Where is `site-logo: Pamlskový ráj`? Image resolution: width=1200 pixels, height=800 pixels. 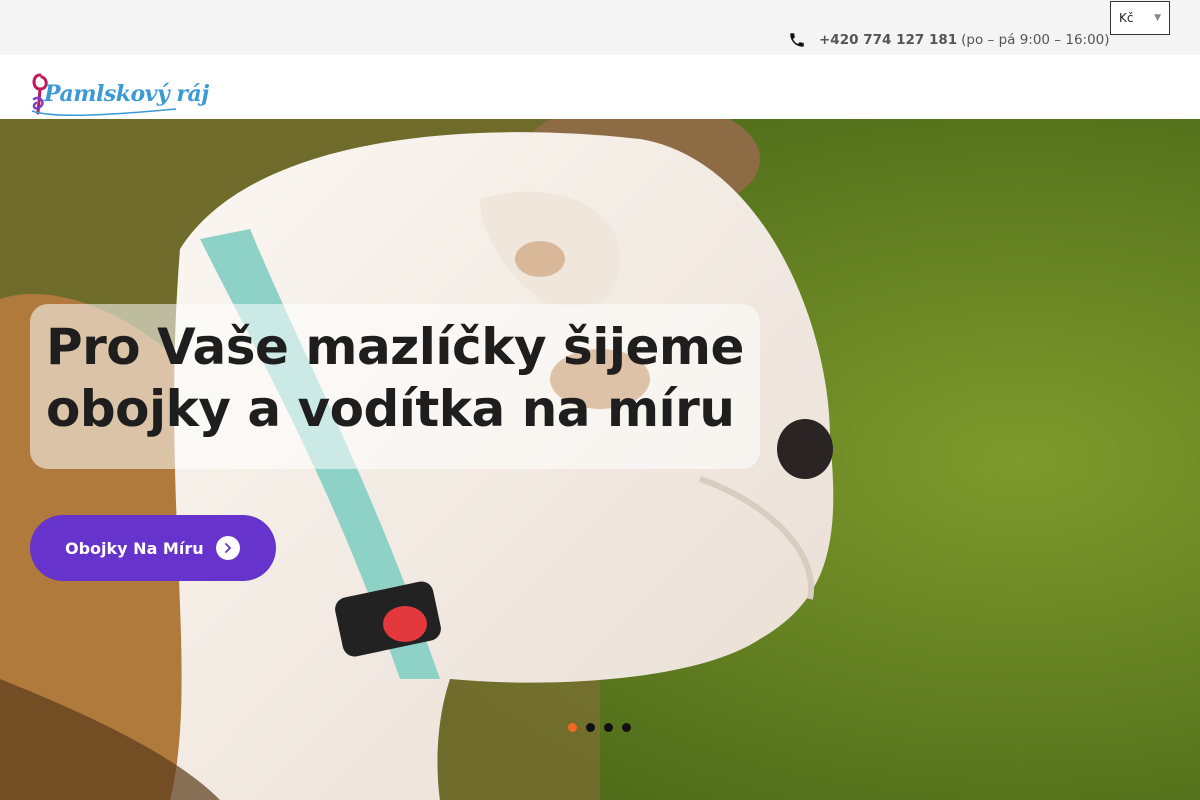
site-logo: Pamlskový ráj is located at coordinates (119, 94).